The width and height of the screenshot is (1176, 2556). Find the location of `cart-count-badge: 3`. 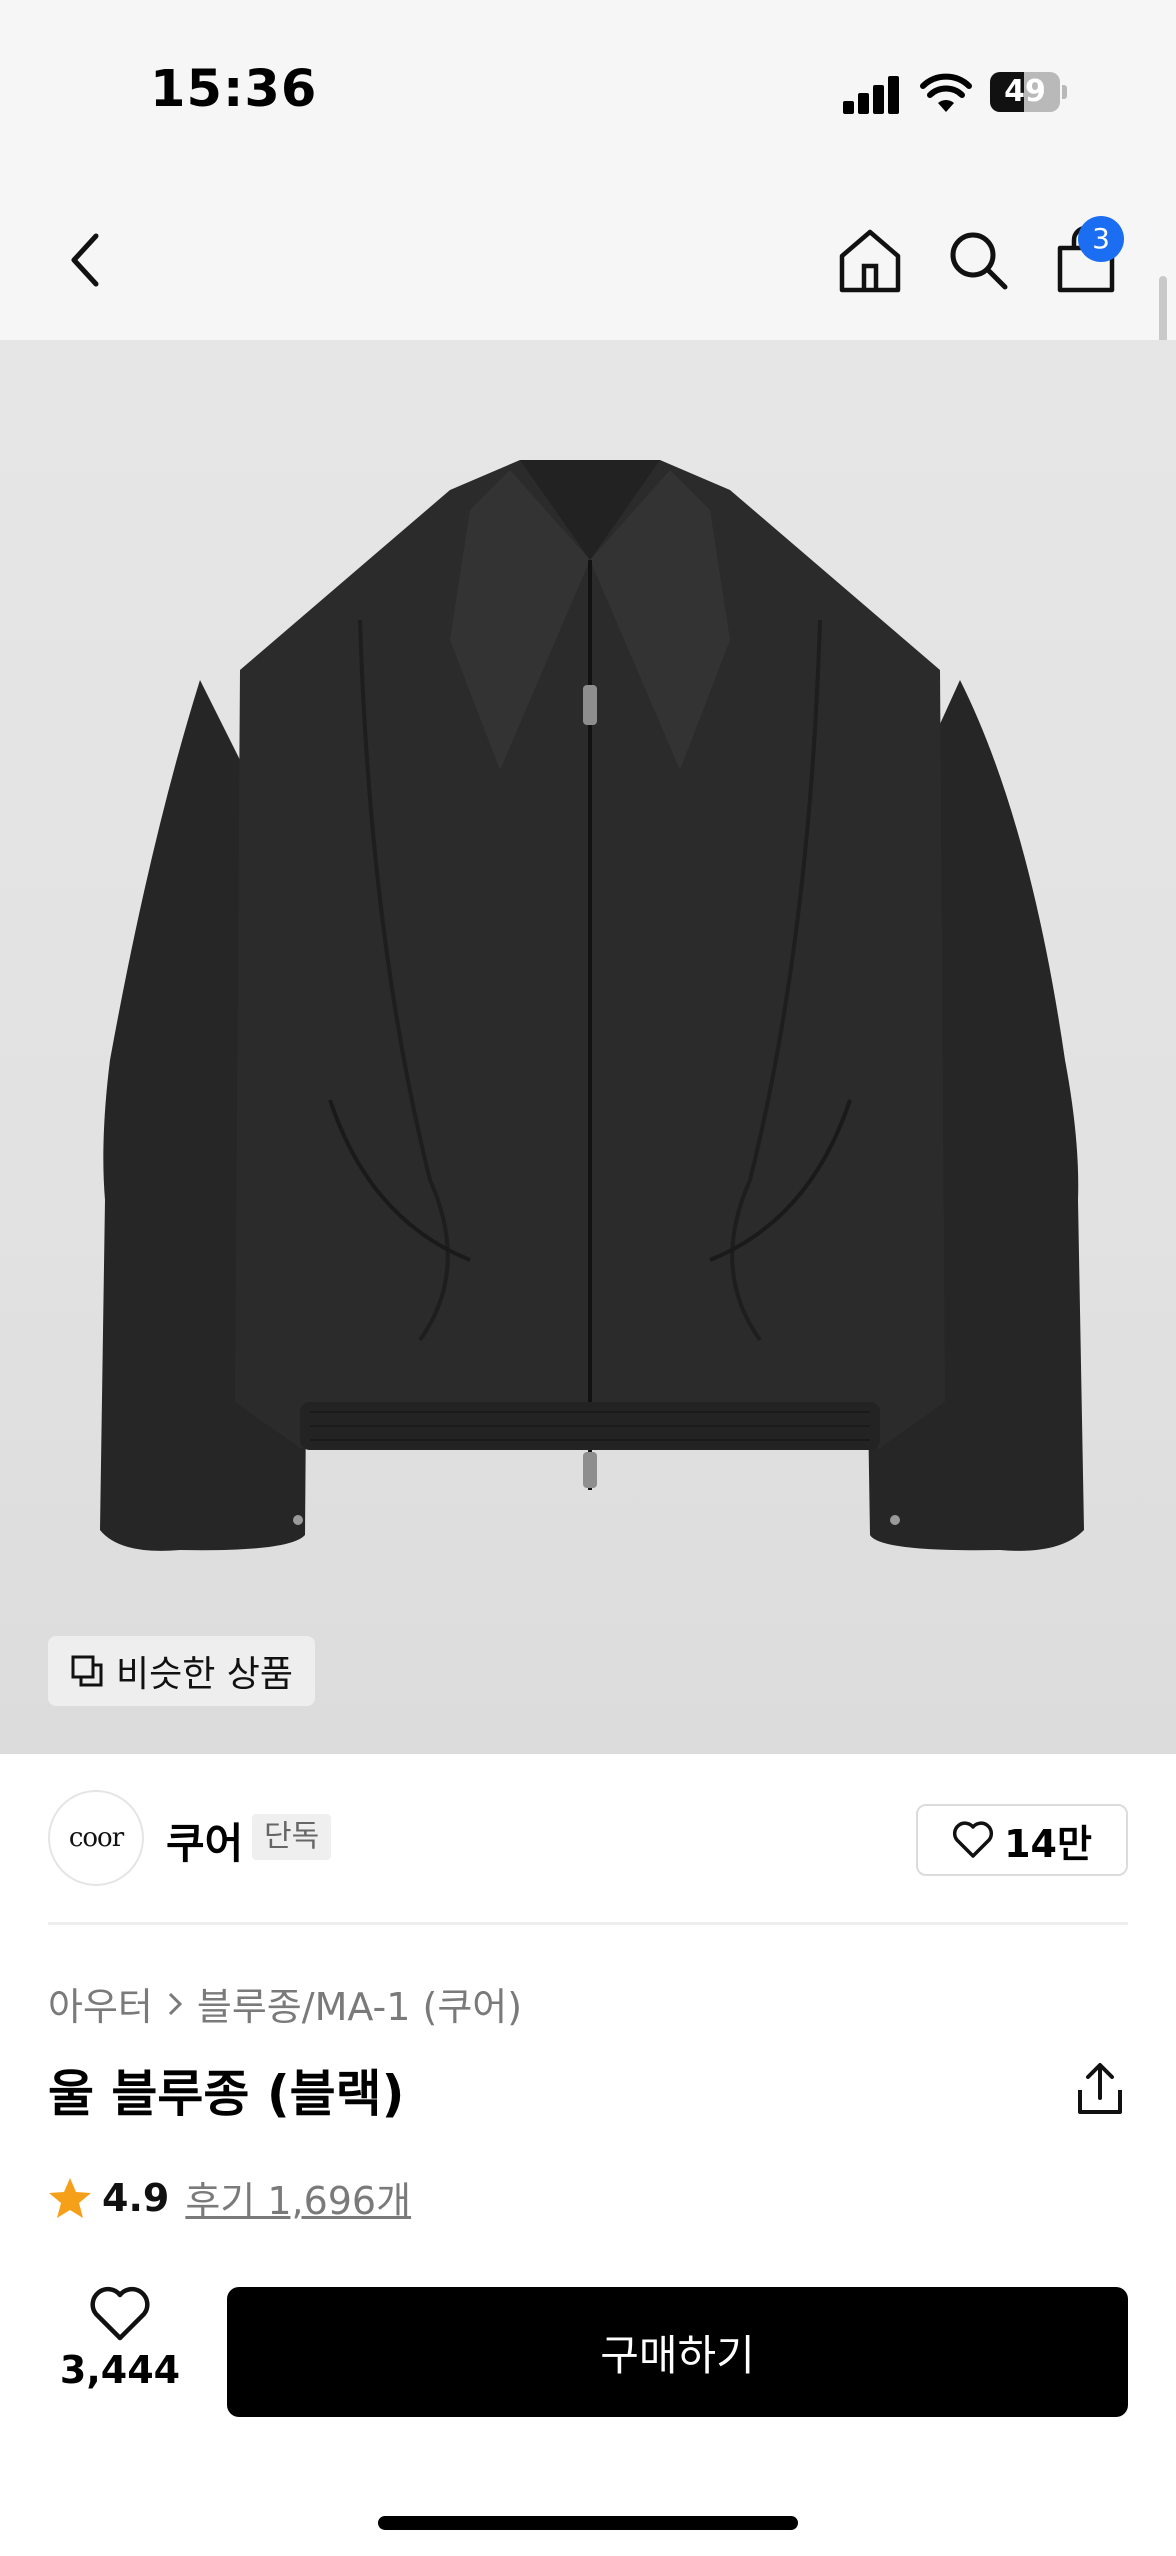

cart-count-badge: 3 is located at coordinates (1101, 239).